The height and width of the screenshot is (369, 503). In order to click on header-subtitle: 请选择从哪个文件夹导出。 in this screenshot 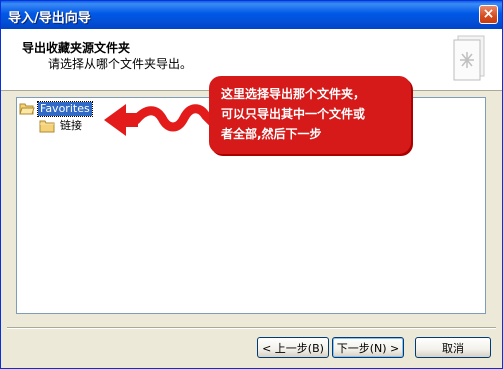, I will do `click(120, 64)`.